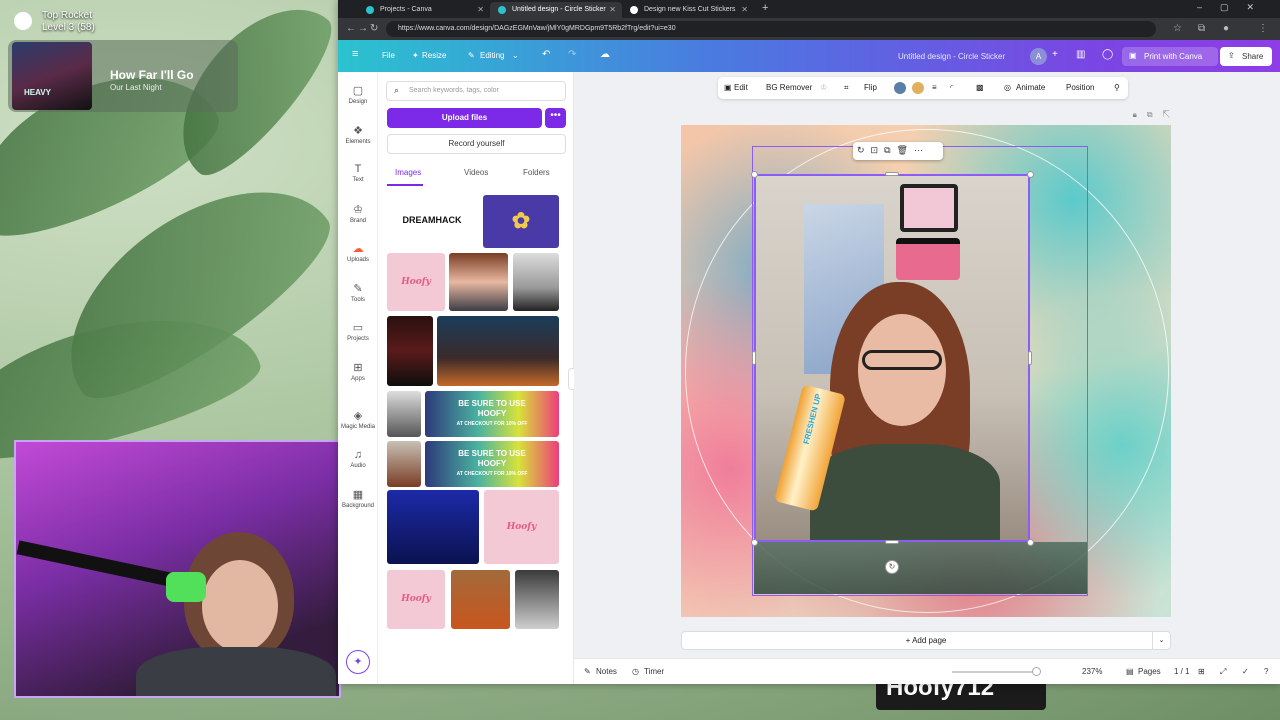 Image resolution: width=1280 pixels, height=720 pixels. What do you see at coordinates (355, 54) in the screenshot?
I see `hamburger-menu-icon: ≡` at bounding box center [355, 54].